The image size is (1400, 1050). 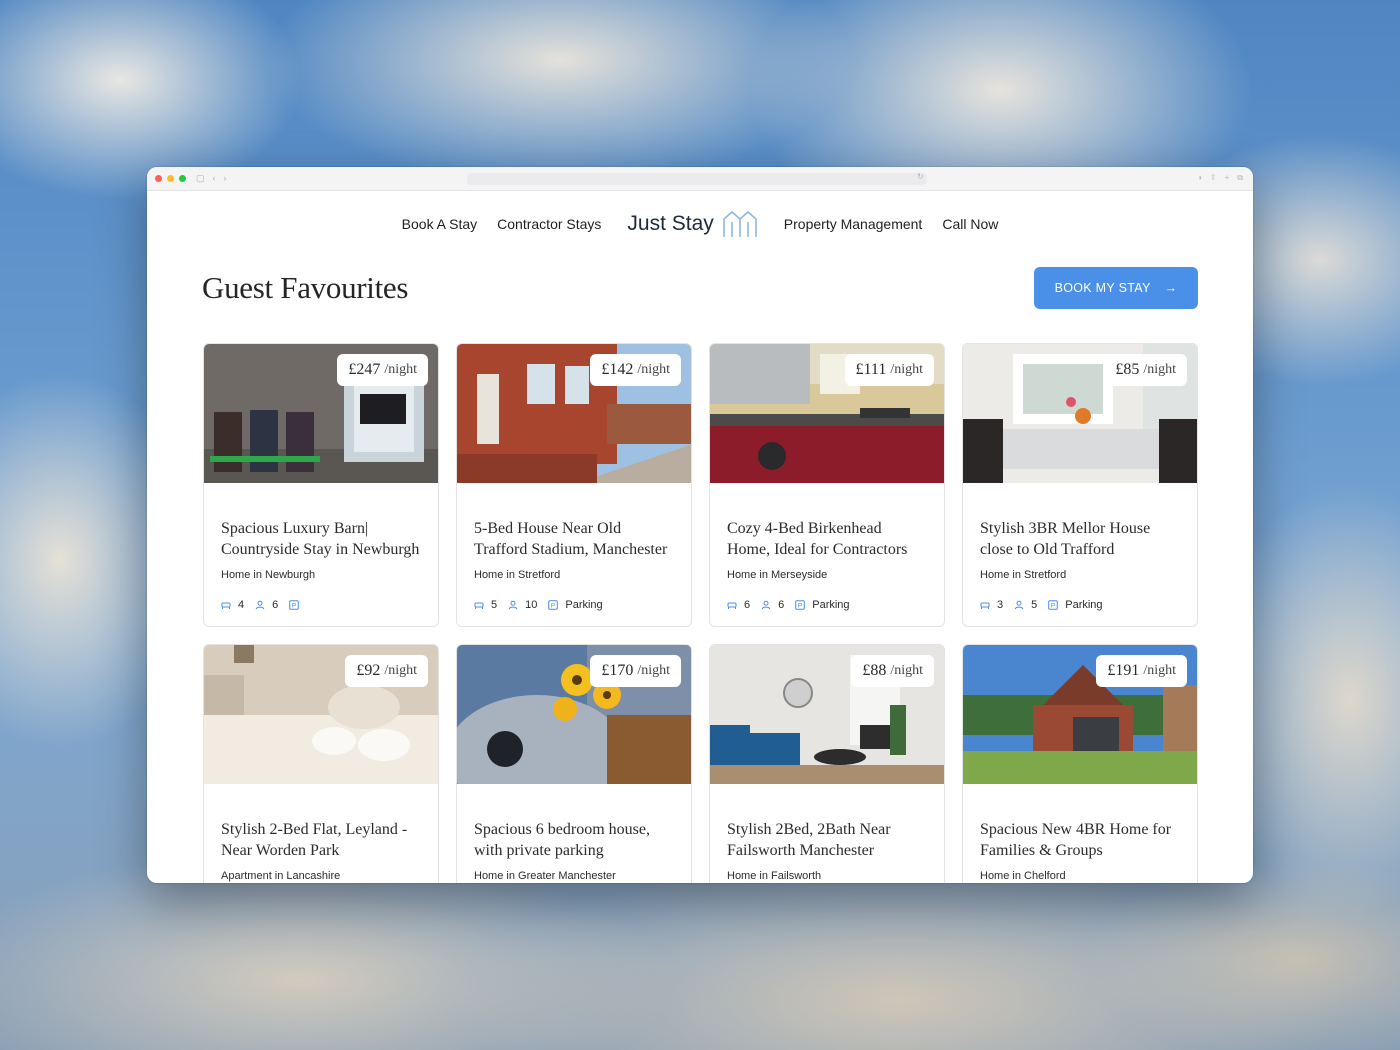 I want to click on page-title: Guest Favourites, so click(x=305, y=287).